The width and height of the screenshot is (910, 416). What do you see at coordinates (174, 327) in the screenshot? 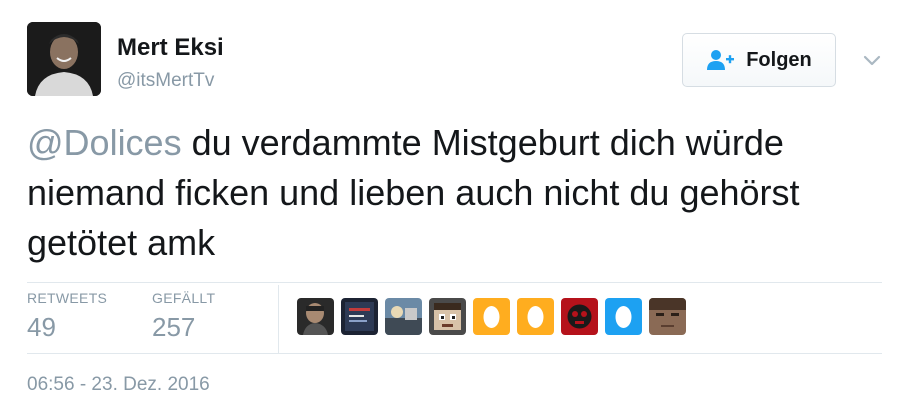
I see `likes-count: 257` at bounding box center [174, 327].